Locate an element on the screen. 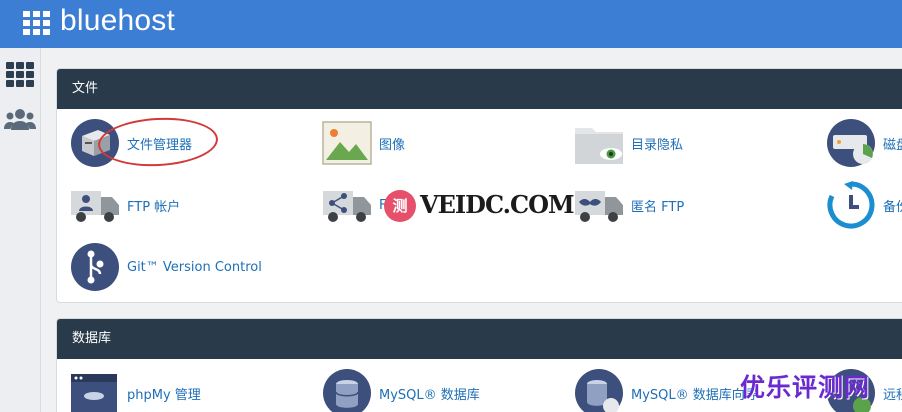  phpmyadmin-icon is located at coordinates (95, 390).